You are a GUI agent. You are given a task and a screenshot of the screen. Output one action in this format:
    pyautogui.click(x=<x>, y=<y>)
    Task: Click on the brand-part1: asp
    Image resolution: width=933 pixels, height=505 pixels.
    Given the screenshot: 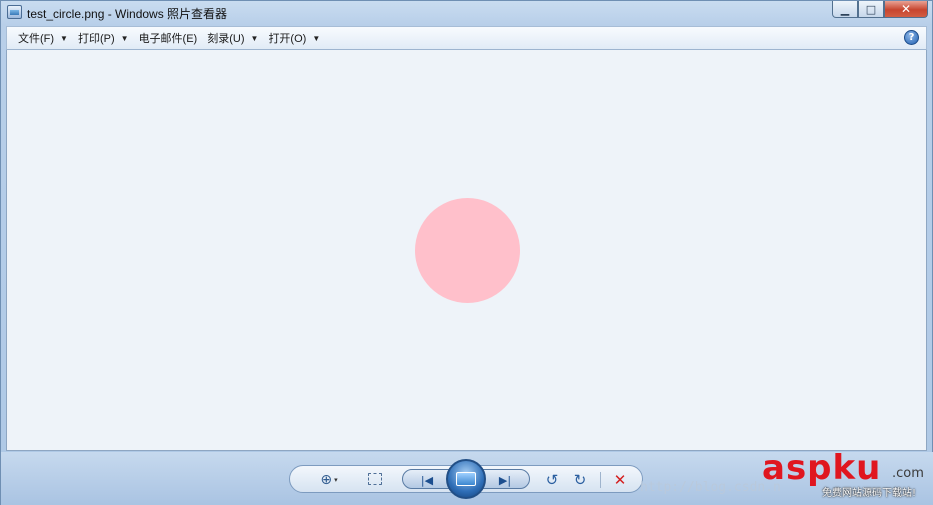 What is the action you would take?
    pyautogui.click(x=797, y=468)
    